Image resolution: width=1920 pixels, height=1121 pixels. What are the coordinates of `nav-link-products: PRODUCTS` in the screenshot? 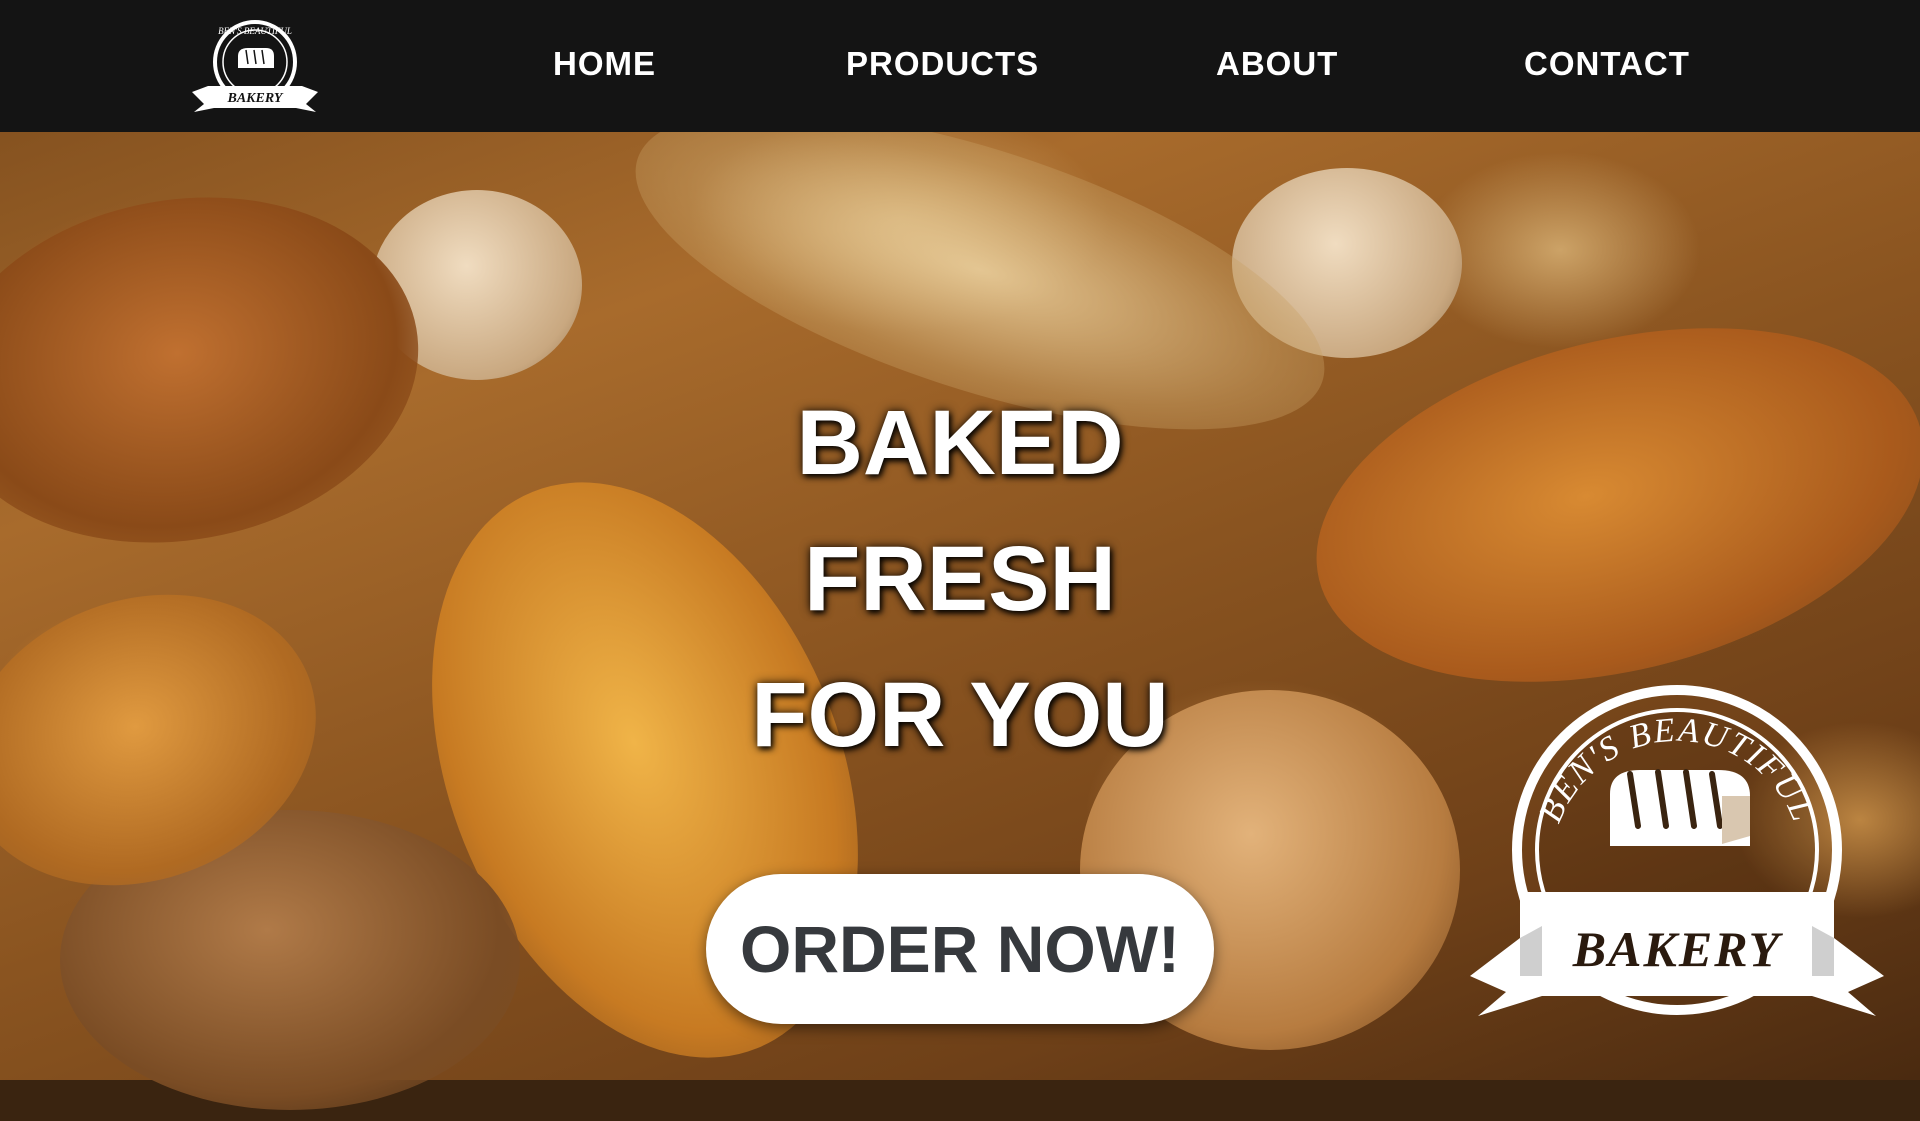 It's located at (942, 64).